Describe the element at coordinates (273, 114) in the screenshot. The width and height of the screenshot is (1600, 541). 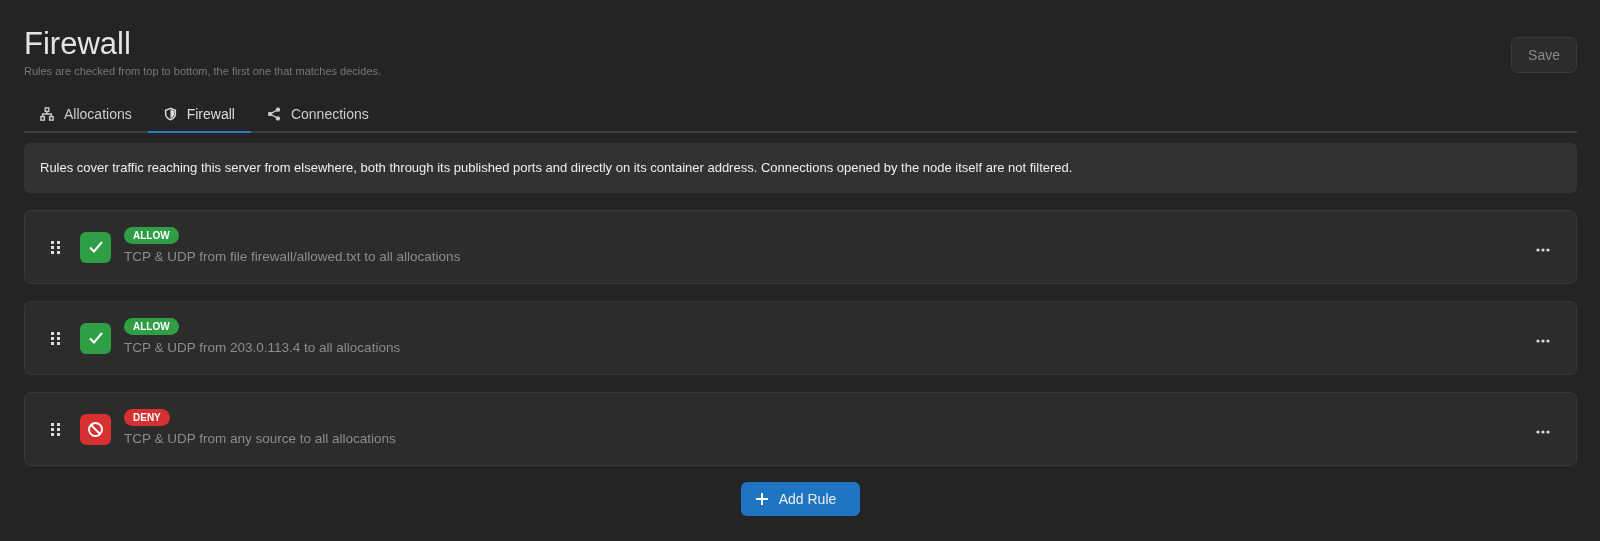
I see `share-icon` at that location.